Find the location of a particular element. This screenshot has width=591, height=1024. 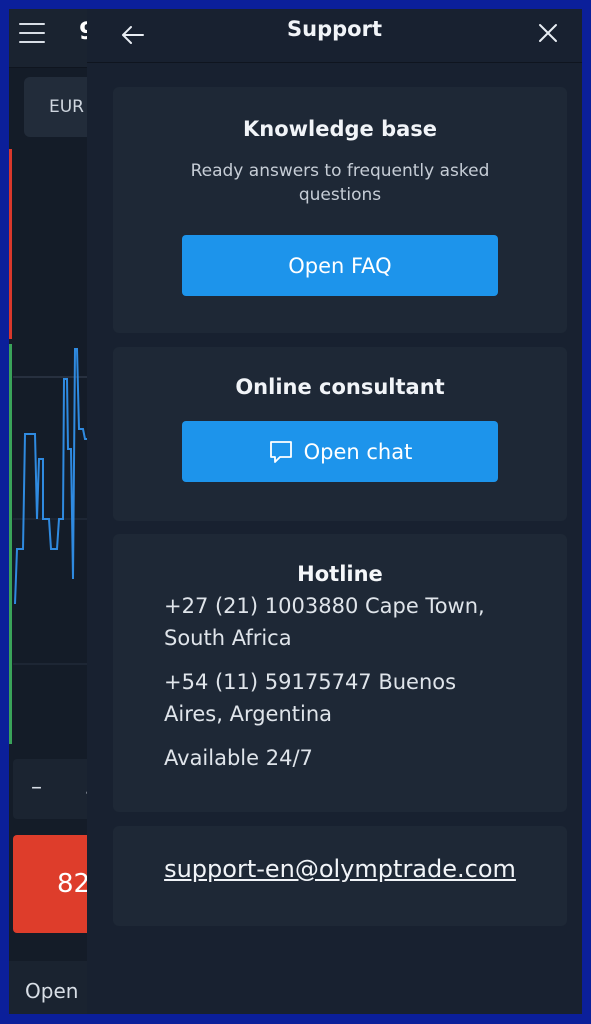

open-faq-button: Open FAQ is located at coordinates (340, 265).